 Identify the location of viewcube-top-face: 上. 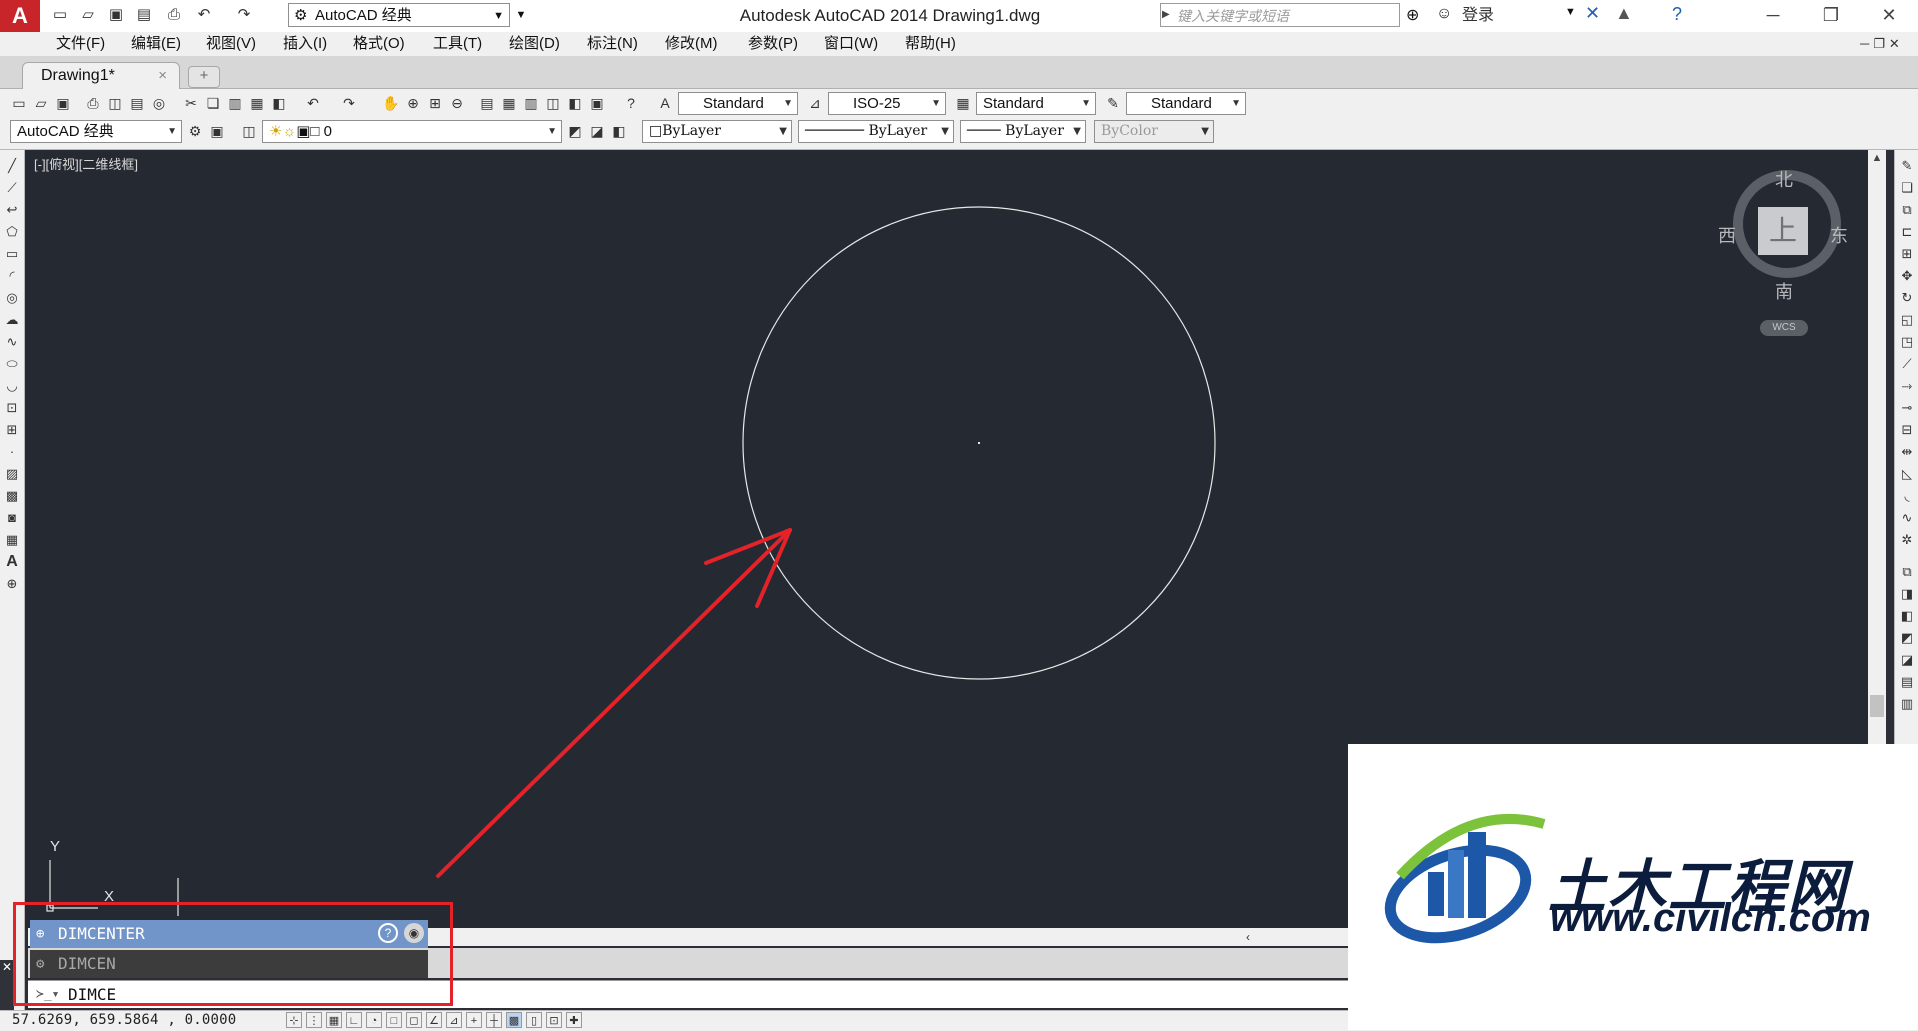
(1783, 231).